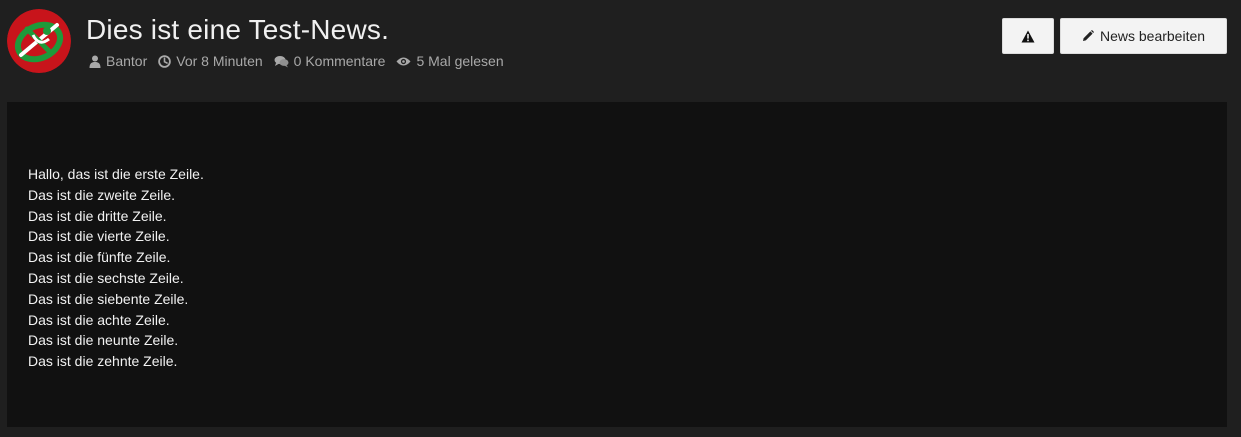 The height and width of the screenshot is (437, 1241). What do you see at coordinates (102, 194) in the screenshot?
I see `content-line: Das ist die zweite Zeile.` at bounding box center [102, 194].